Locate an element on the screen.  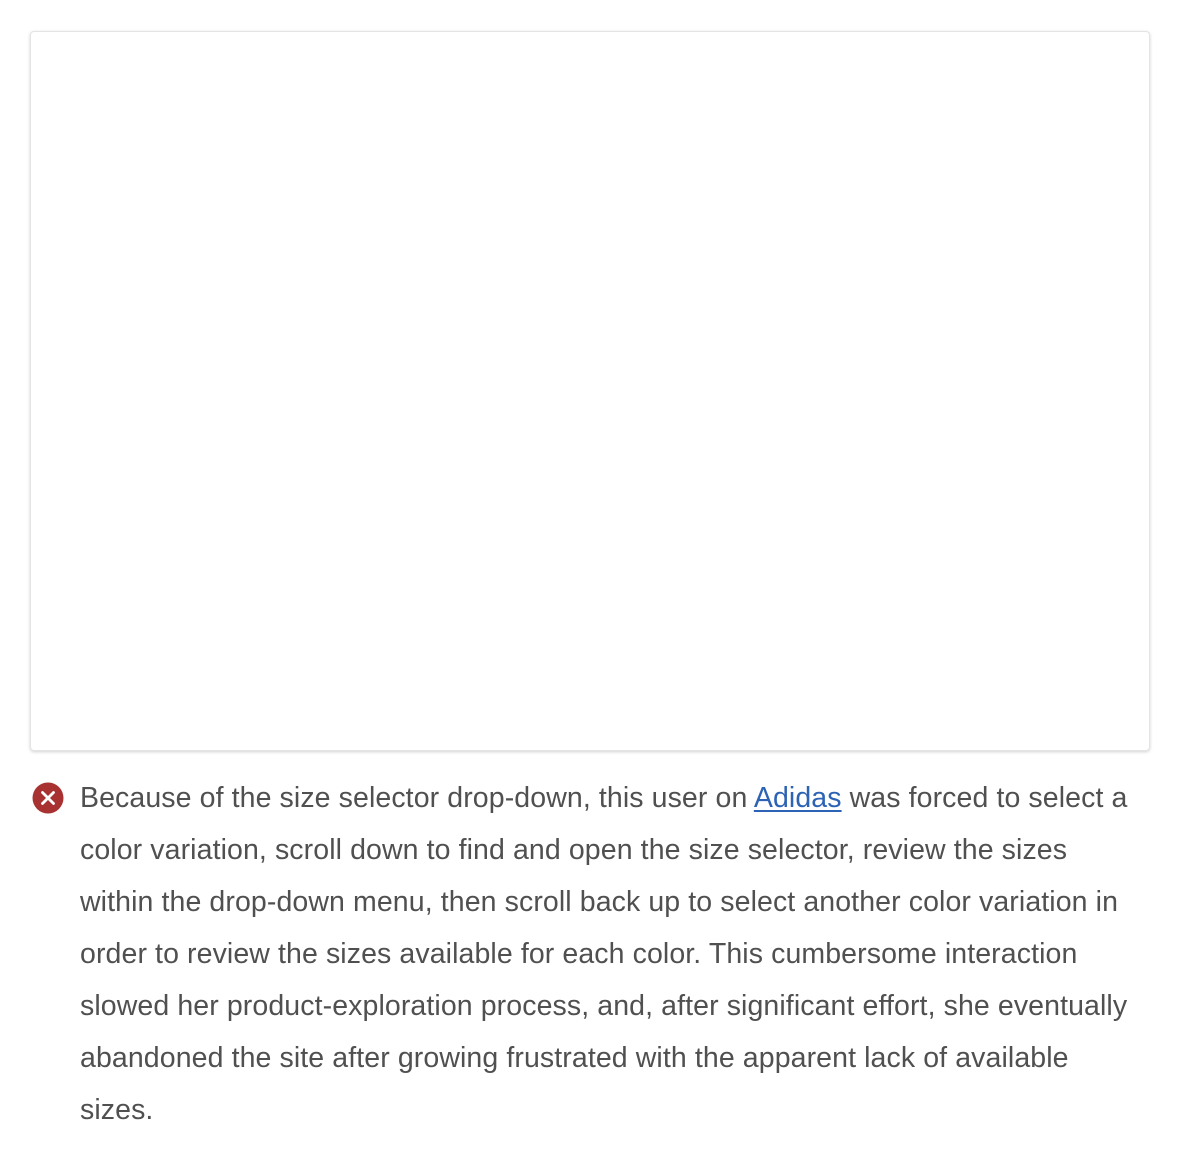
adidas-link: Adidas is located at coordinates (798, 798).